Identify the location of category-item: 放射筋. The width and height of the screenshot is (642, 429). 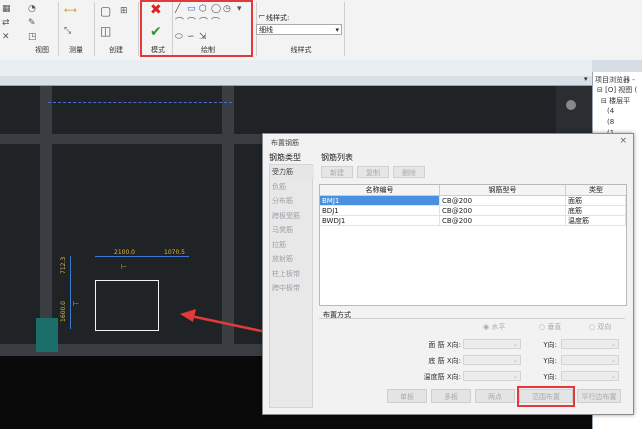
(292, 259).